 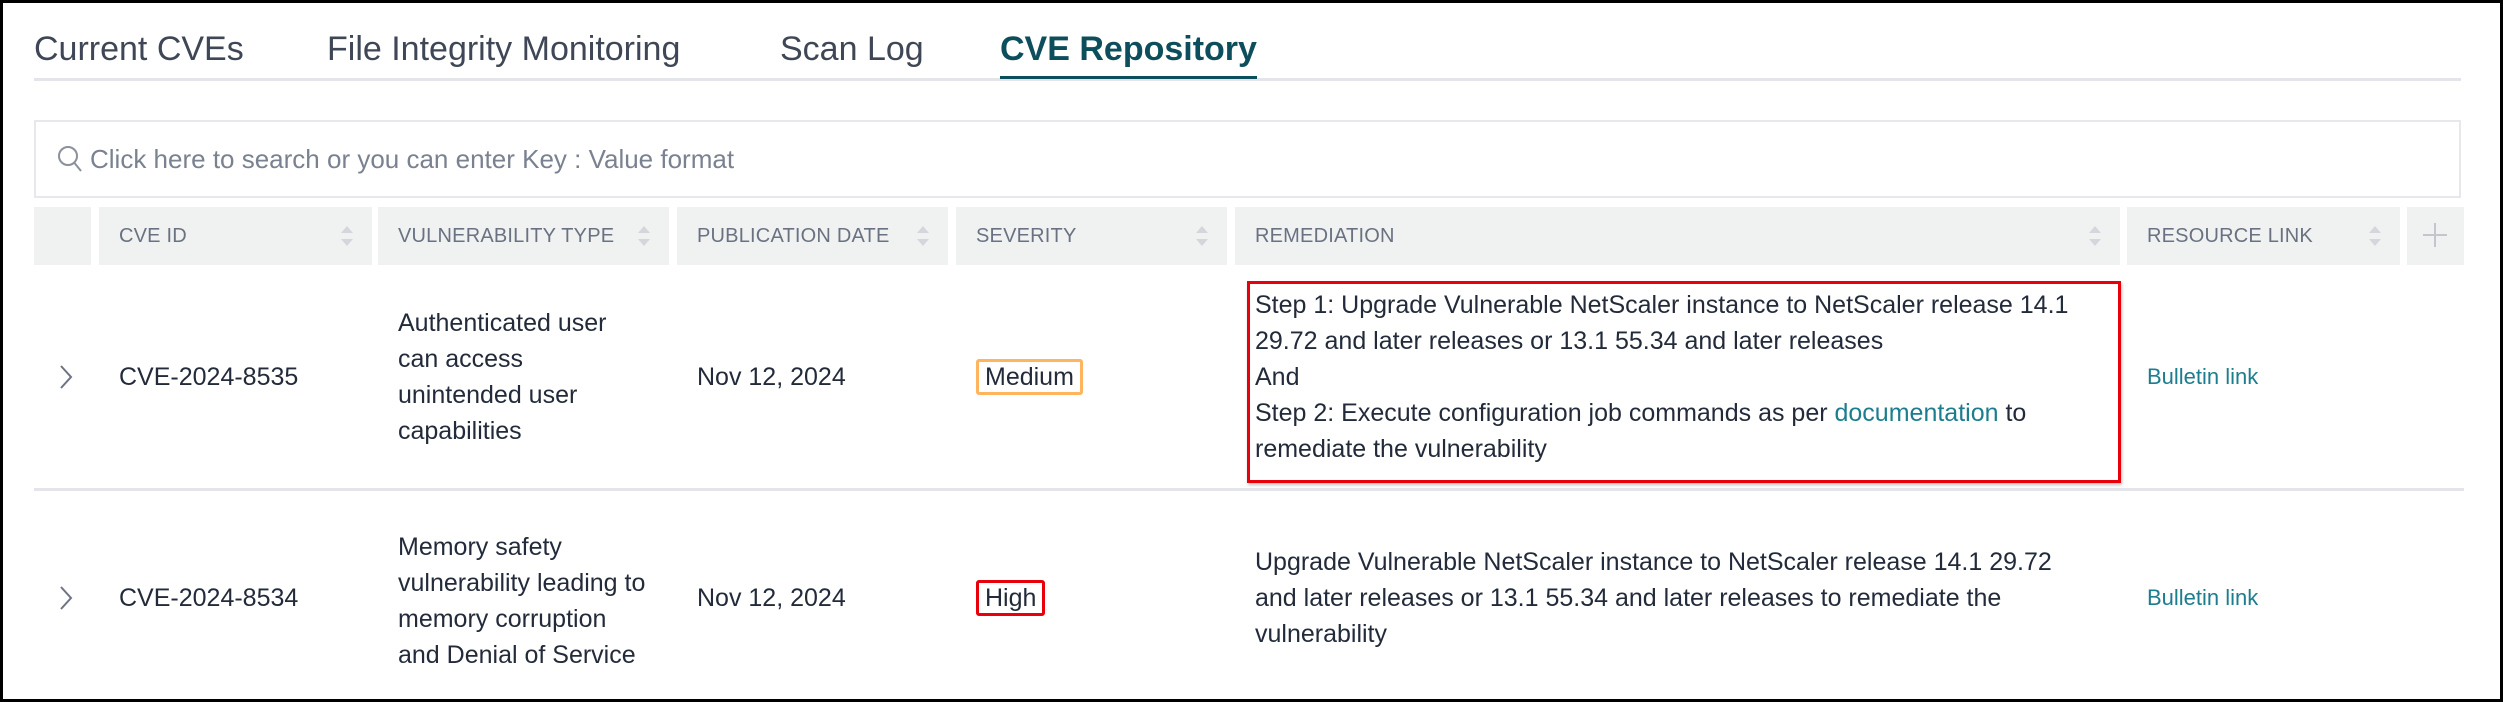 What do you see at coordinates (209, 598) in the screenshot?
I see `cve-id-cell: CVE-2024-8534` at bounding box center [209, 598].